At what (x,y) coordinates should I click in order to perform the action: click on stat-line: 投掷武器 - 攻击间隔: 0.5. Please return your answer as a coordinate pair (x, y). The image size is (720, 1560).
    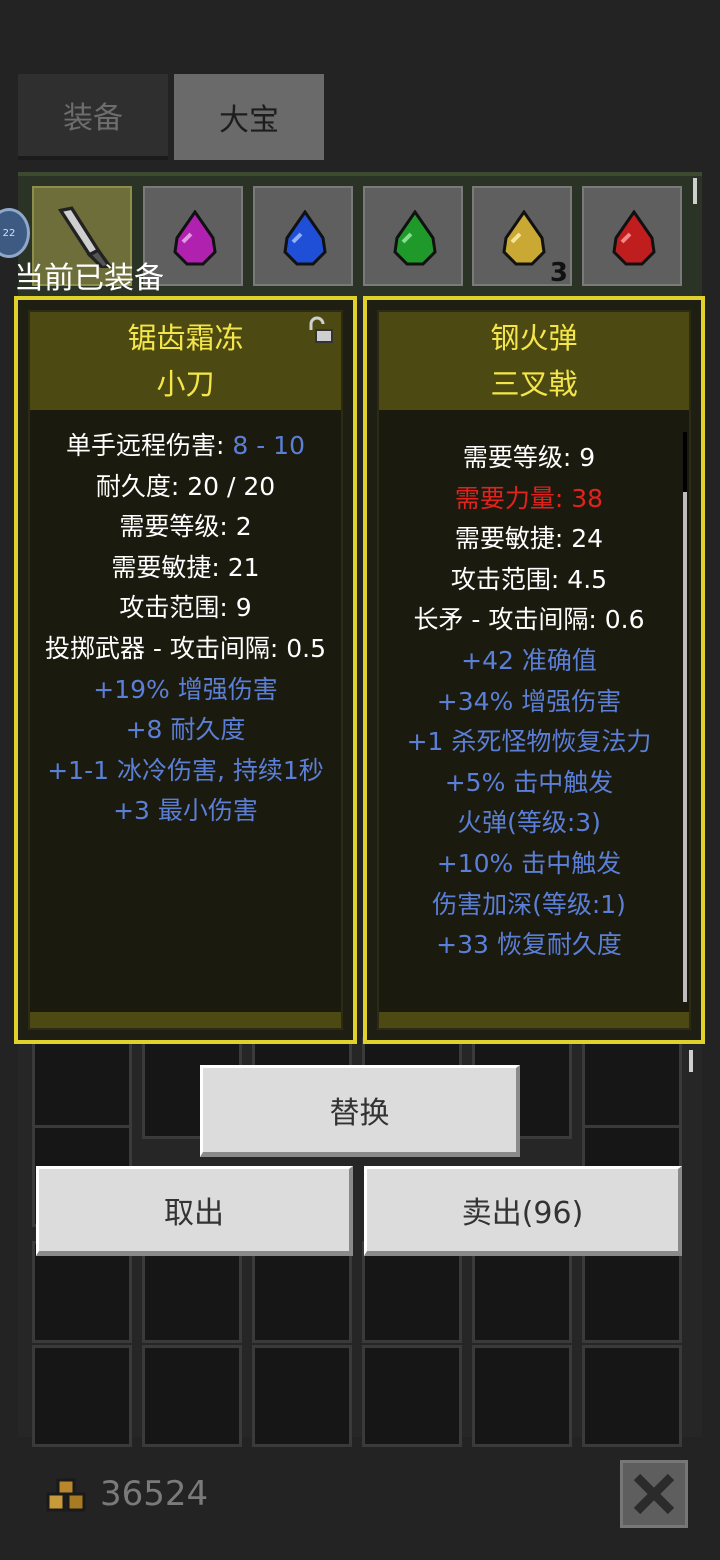
    Looking at the image, I should click on (185, 648).